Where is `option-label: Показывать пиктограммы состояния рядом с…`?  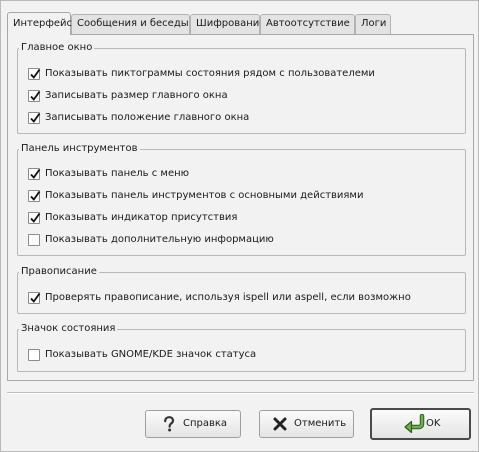 option-label: Показывать пиктограммы состояния рядом с… is located at coordinates (210, 73).